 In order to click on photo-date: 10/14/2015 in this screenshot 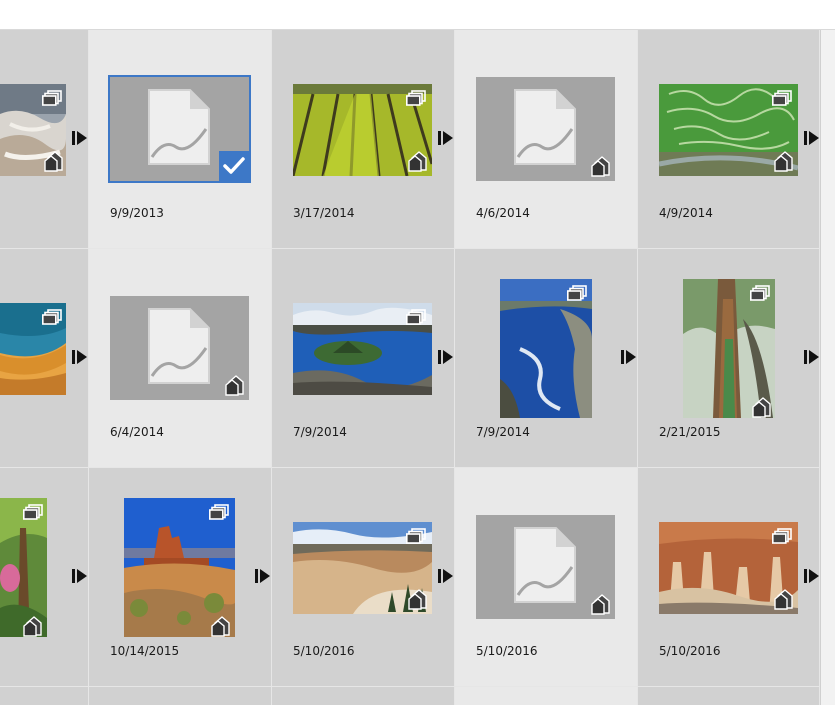, I will do `click(145, 651)`.